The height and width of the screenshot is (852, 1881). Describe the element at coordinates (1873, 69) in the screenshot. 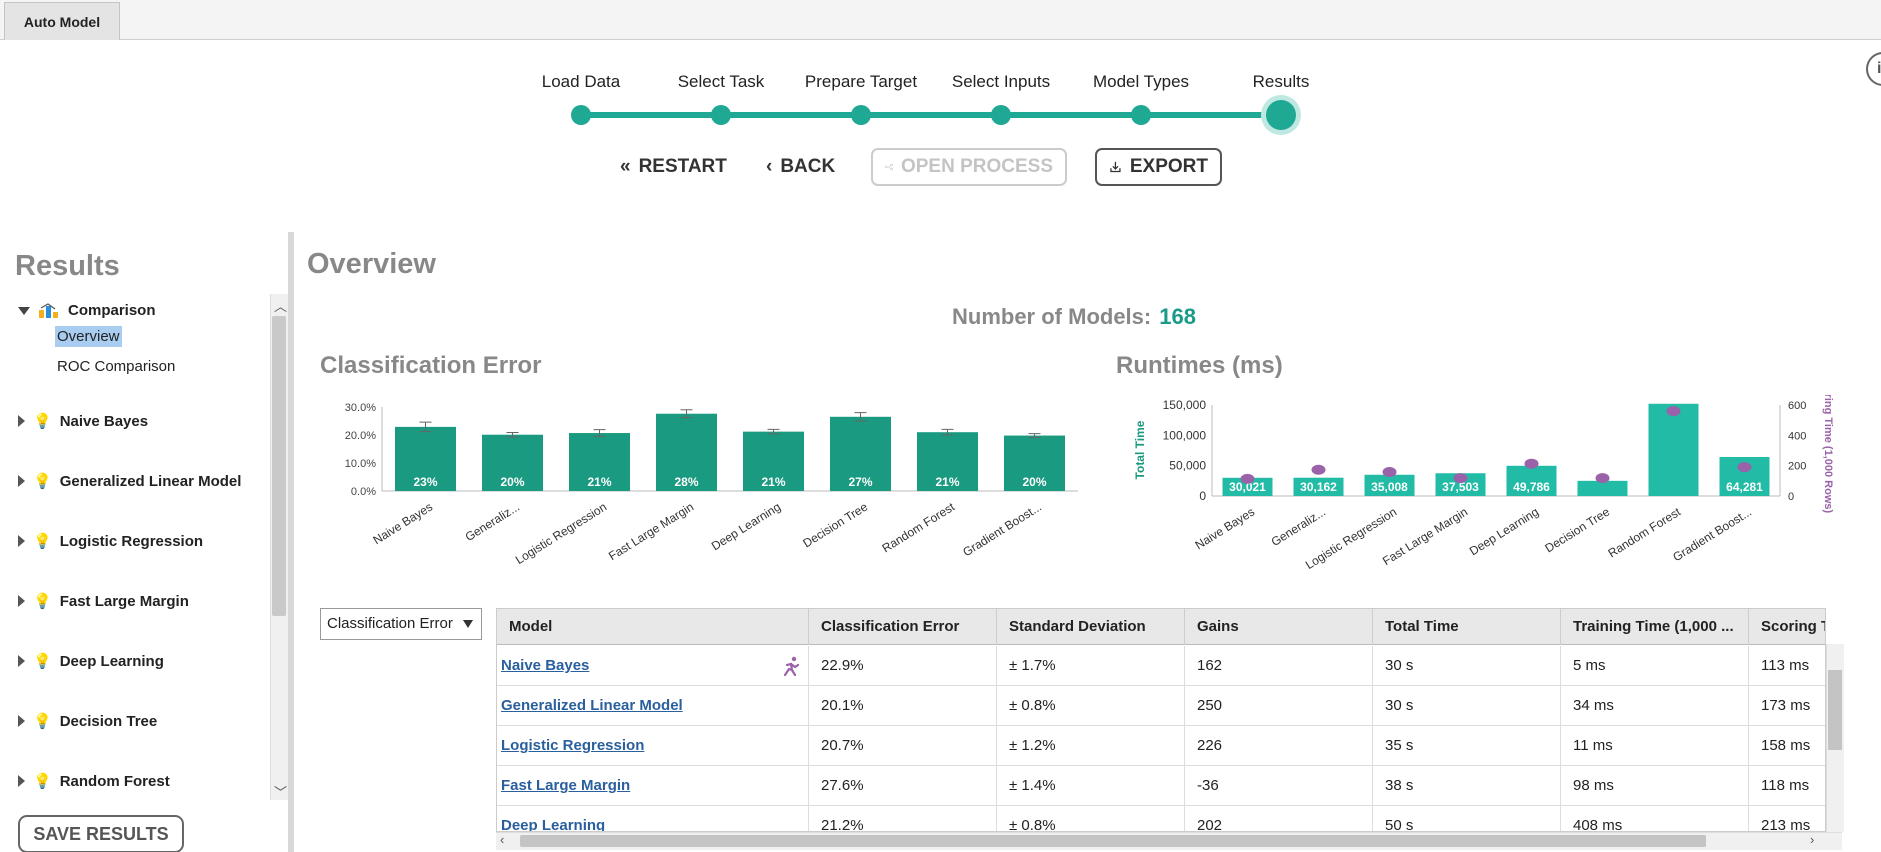

I see `help-icon: i` at that location.